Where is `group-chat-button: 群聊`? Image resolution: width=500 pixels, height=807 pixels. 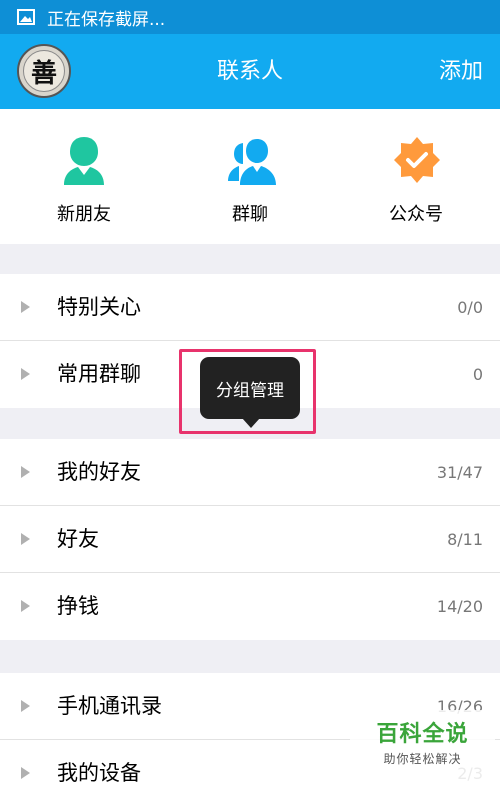 group-chat-button: 群聊 is located at coordinates (250, 176).